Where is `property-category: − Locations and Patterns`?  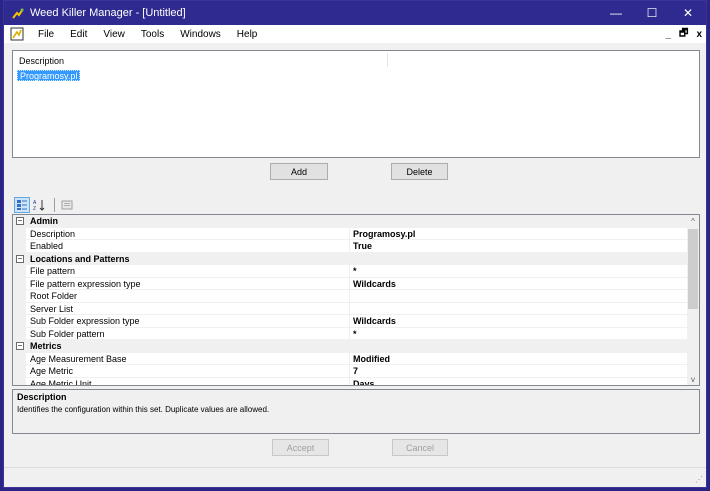
property-category: − Locations and Patterns is located at coordinates (350, 258).